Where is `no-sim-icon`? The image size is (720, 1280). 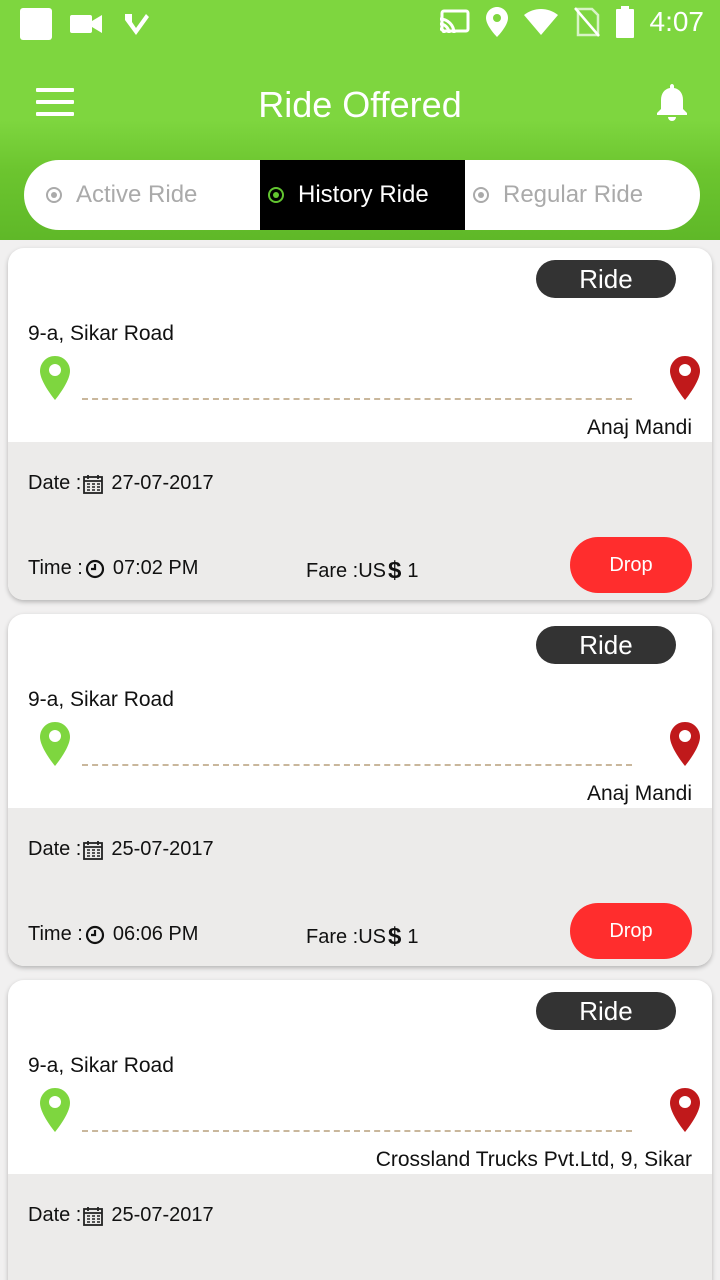
no-sim-icon is located at coordinates (586, 22).